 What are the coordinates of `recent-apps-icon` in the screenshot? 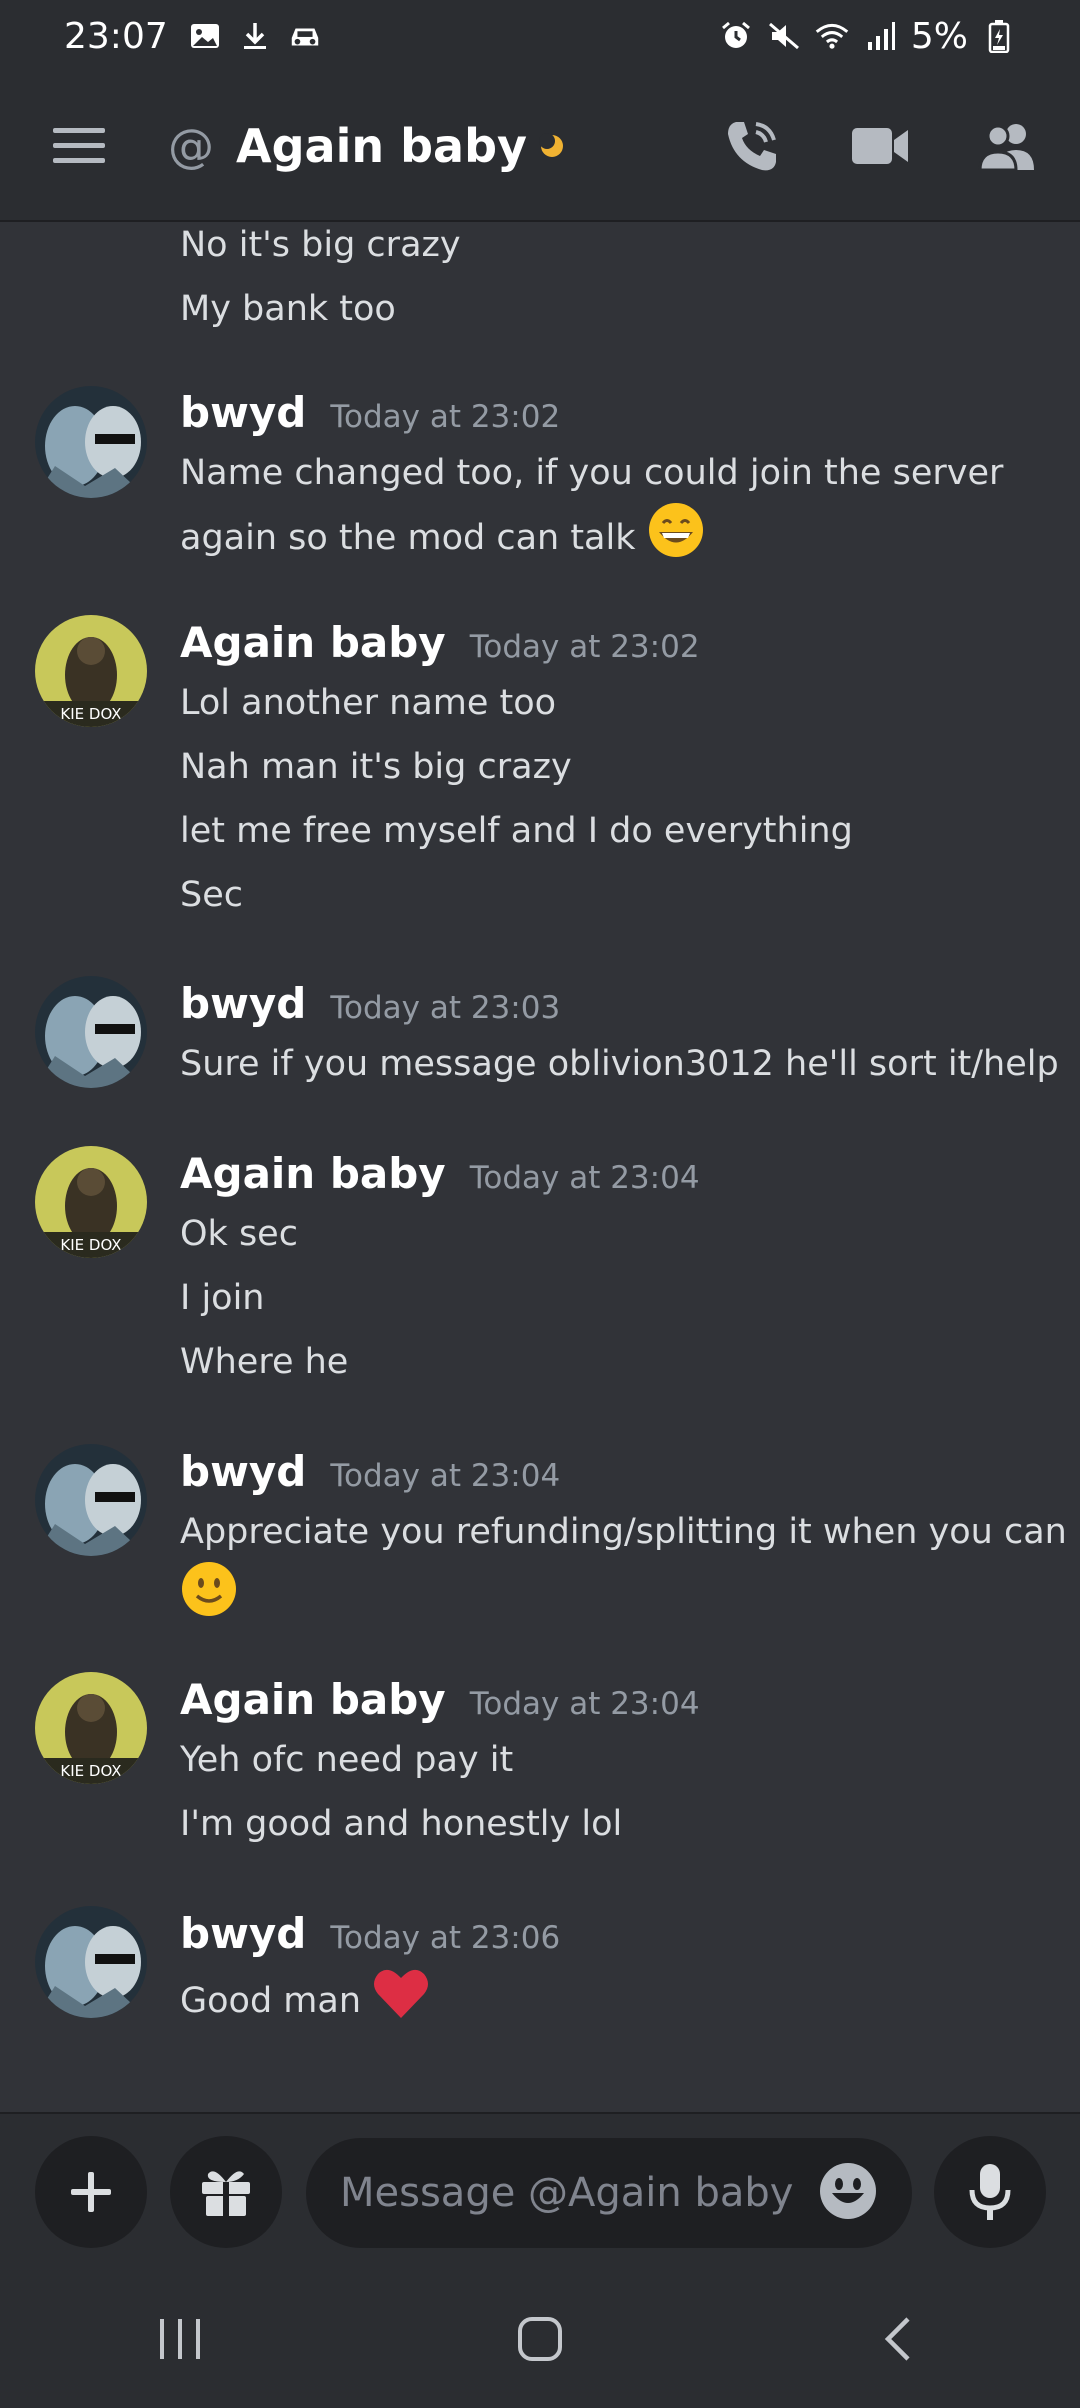 It's located at (180, 2341).